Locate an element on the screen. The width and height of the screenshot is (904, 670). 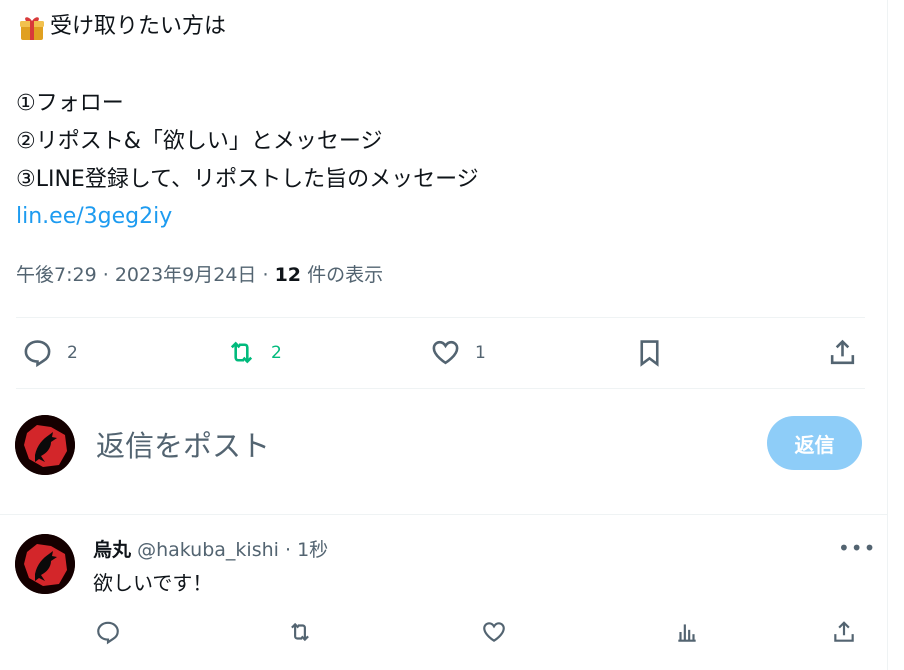
analytics-icon is located at coordinates (687, 633).